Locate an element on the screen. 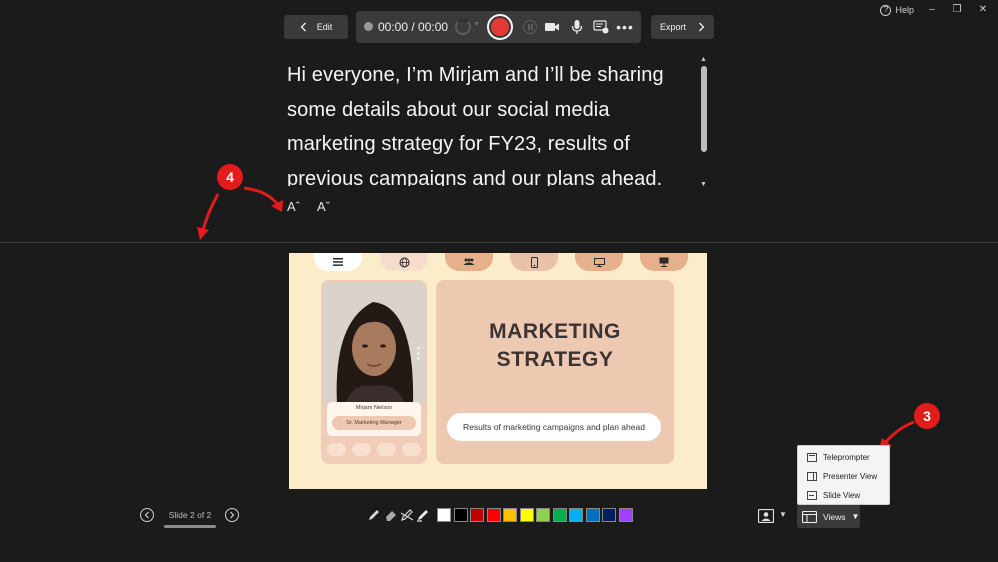 The width and height of the screenshot is (998, 562). camera-layout-button is located at coordinates (766, 516).